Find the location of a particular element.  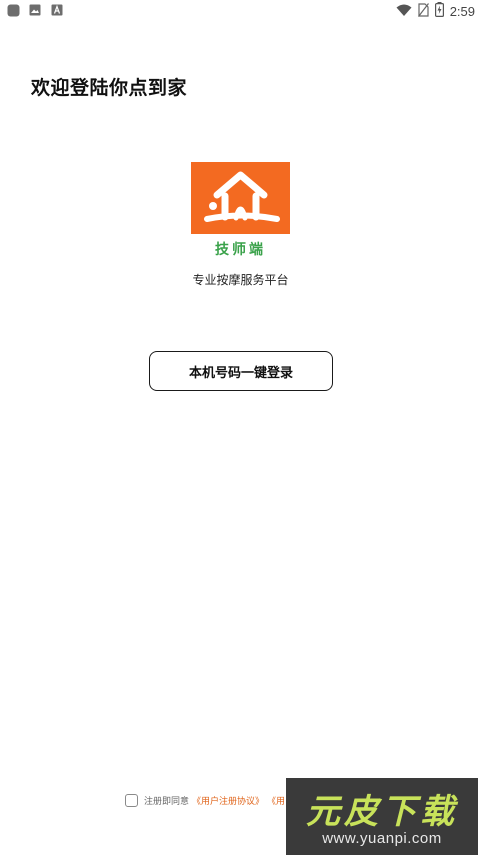

status-bar: 2:59 is located at coordinates (240, 11).